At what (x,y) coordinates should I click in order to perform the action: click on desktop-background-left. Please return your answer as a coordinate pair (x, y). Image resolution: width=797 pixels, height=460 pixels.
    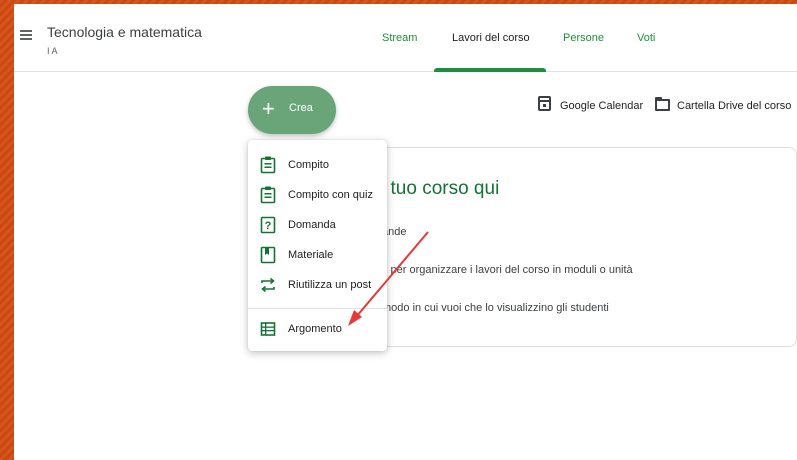
    Looking at the image, I should click on (7, 230).